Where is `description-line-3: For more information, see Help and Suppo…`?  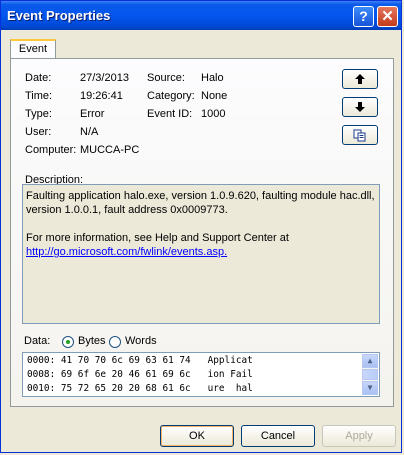 description-line-3: For more information, see Help and Suppo… is located at coordinates (157, 238).